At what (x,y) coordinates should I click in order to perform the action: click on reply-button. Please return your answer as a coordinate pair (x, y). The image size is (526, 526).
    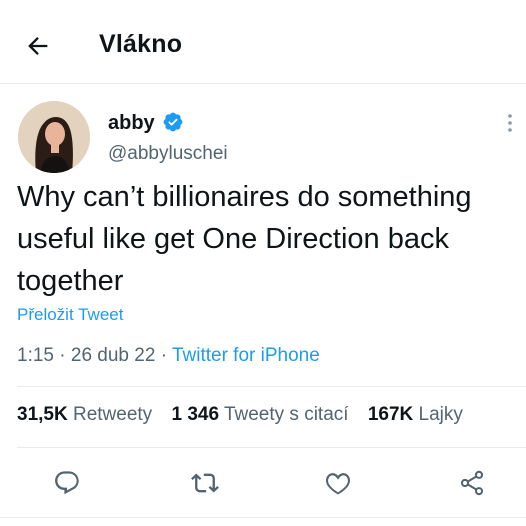
    Looking at the image, I should click on (67, 483).